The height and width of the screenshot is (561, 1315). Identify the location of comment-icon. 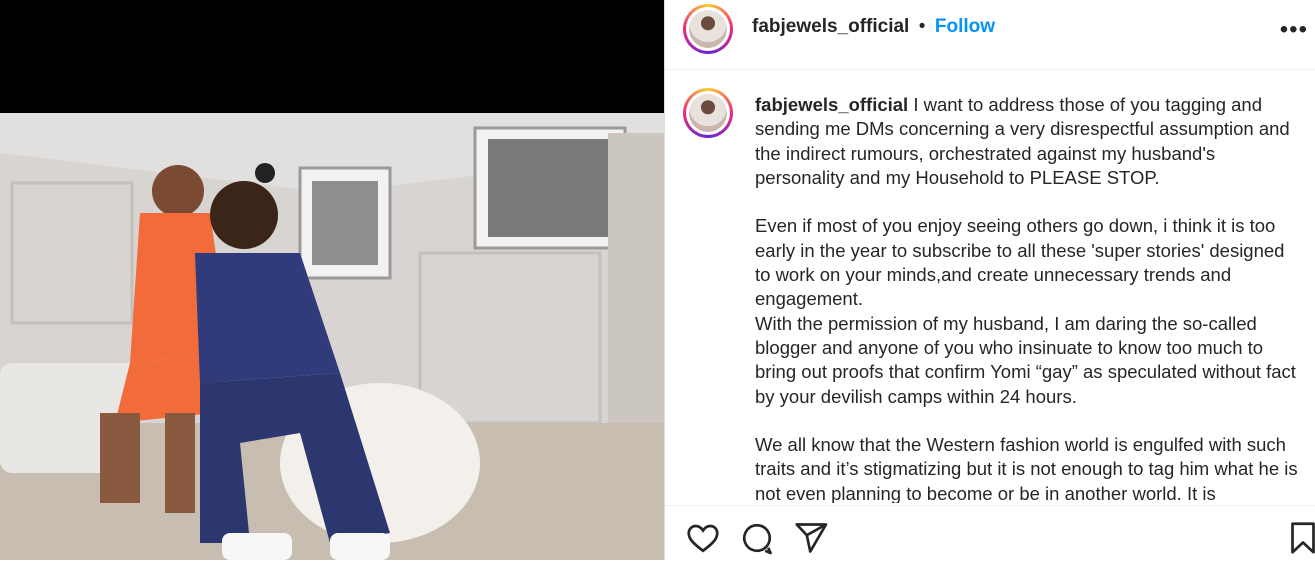
(757, 538).